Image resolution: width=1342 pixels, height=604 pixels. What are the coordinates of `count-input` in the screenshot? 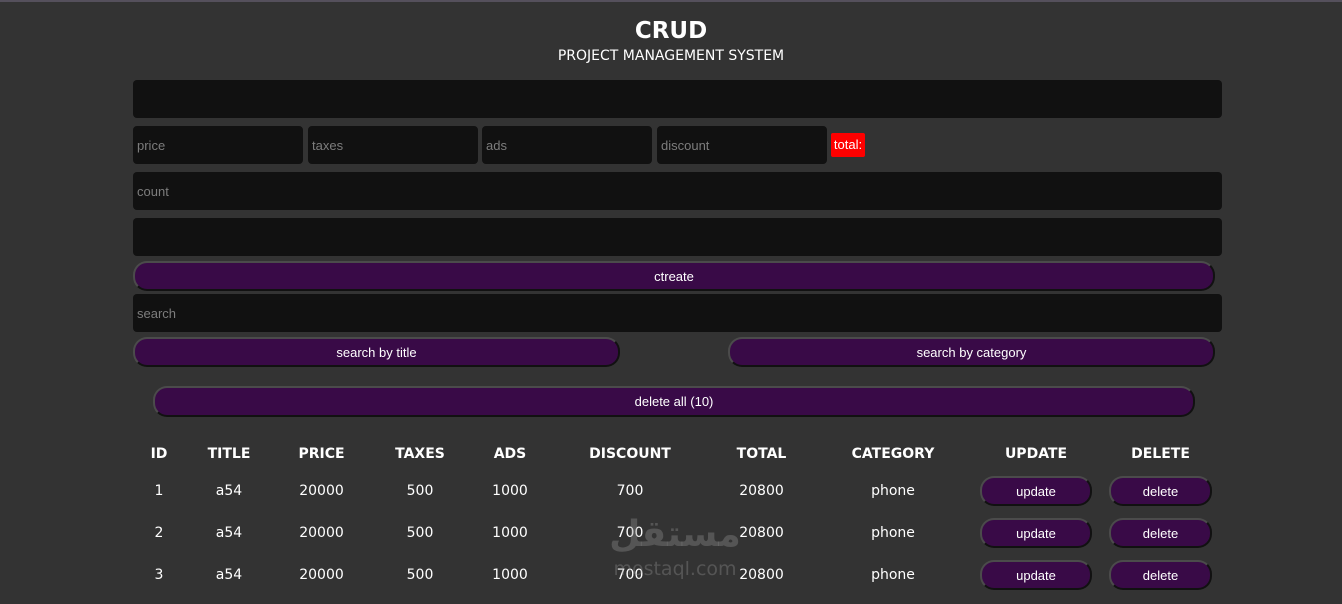 It's located at (677, 191).